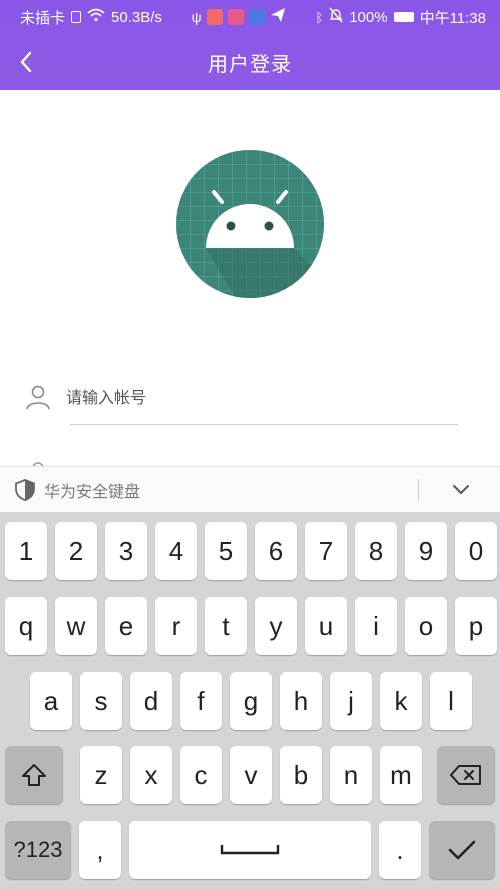 This screenshot has height=889, width=500. Describe the element at coordinates (451, 701) in the screenshot. I see `key-l: l` at that location.